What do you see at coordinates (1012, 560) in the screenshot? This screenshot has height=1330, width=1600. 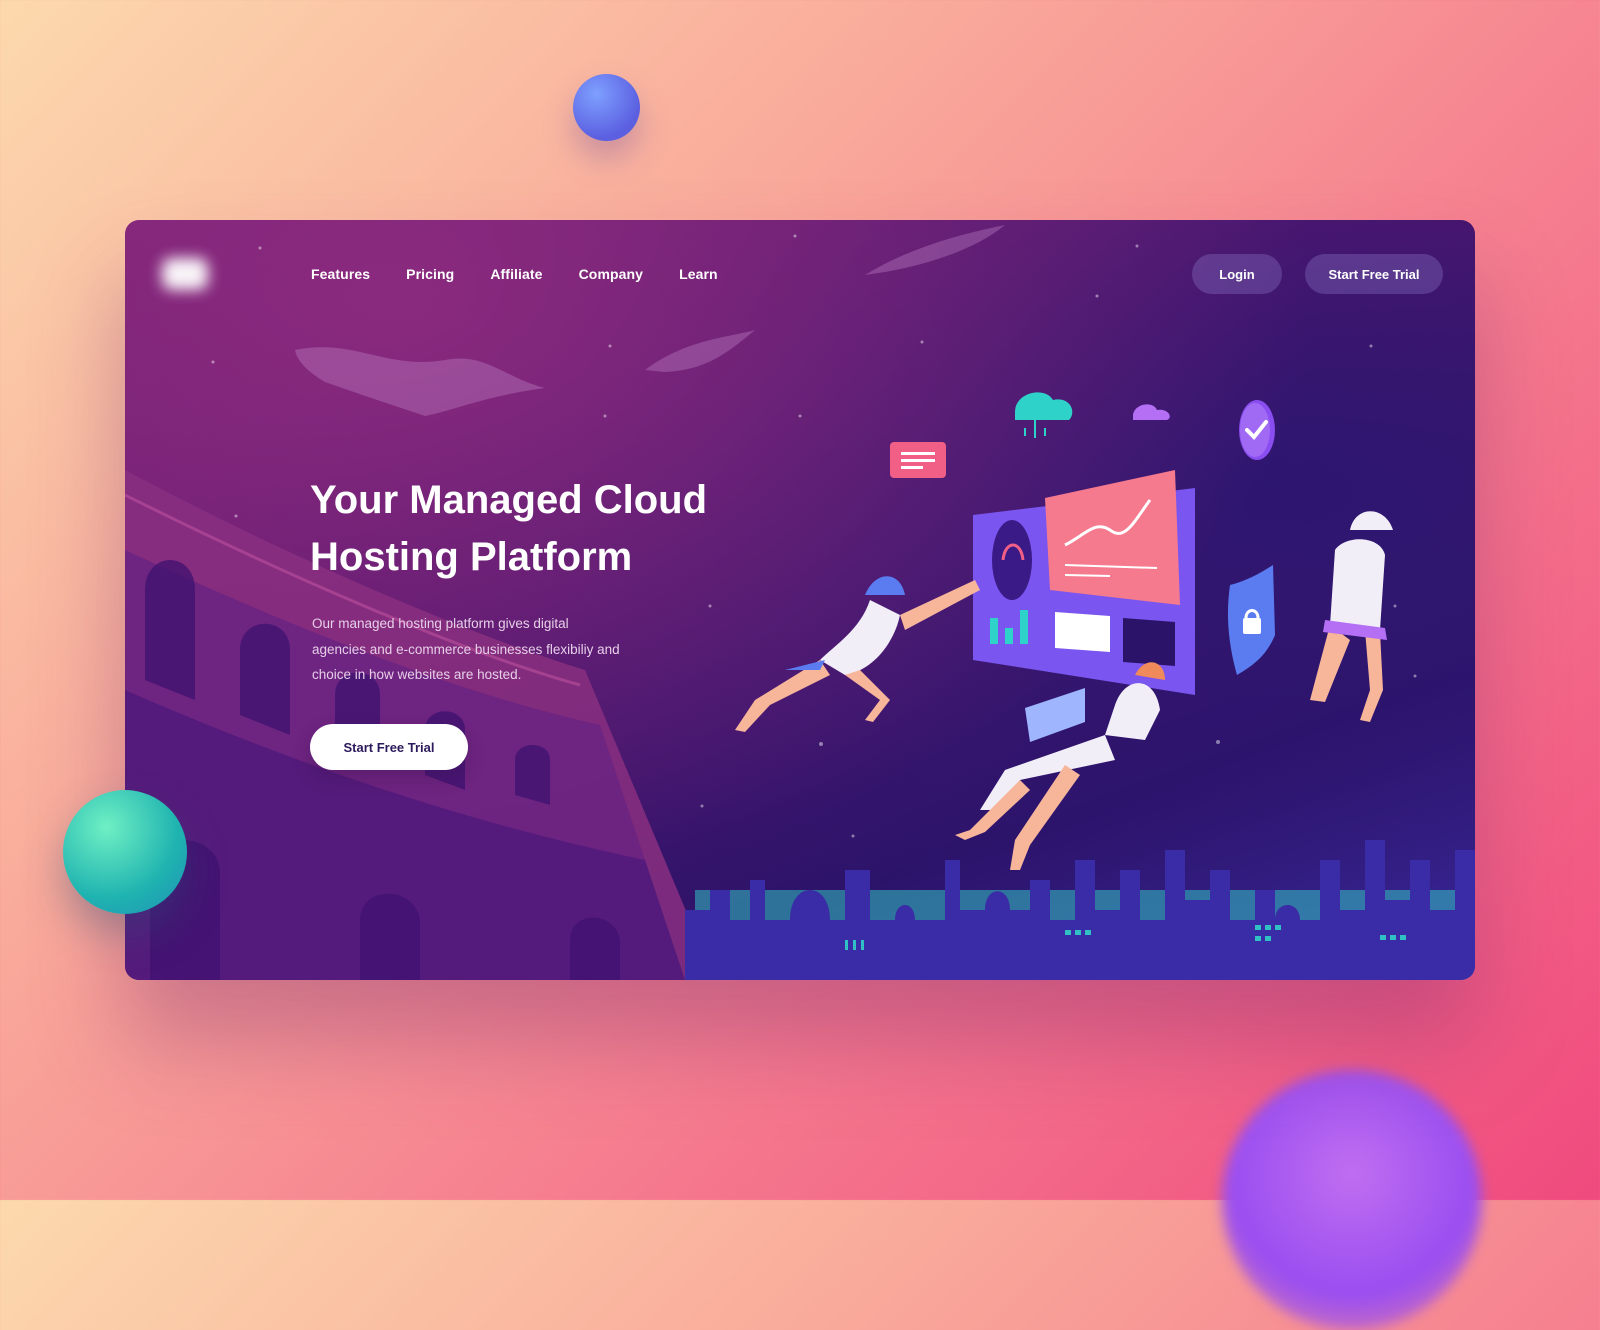 I see `gauge-icon` at bounding box center [1012, 560].